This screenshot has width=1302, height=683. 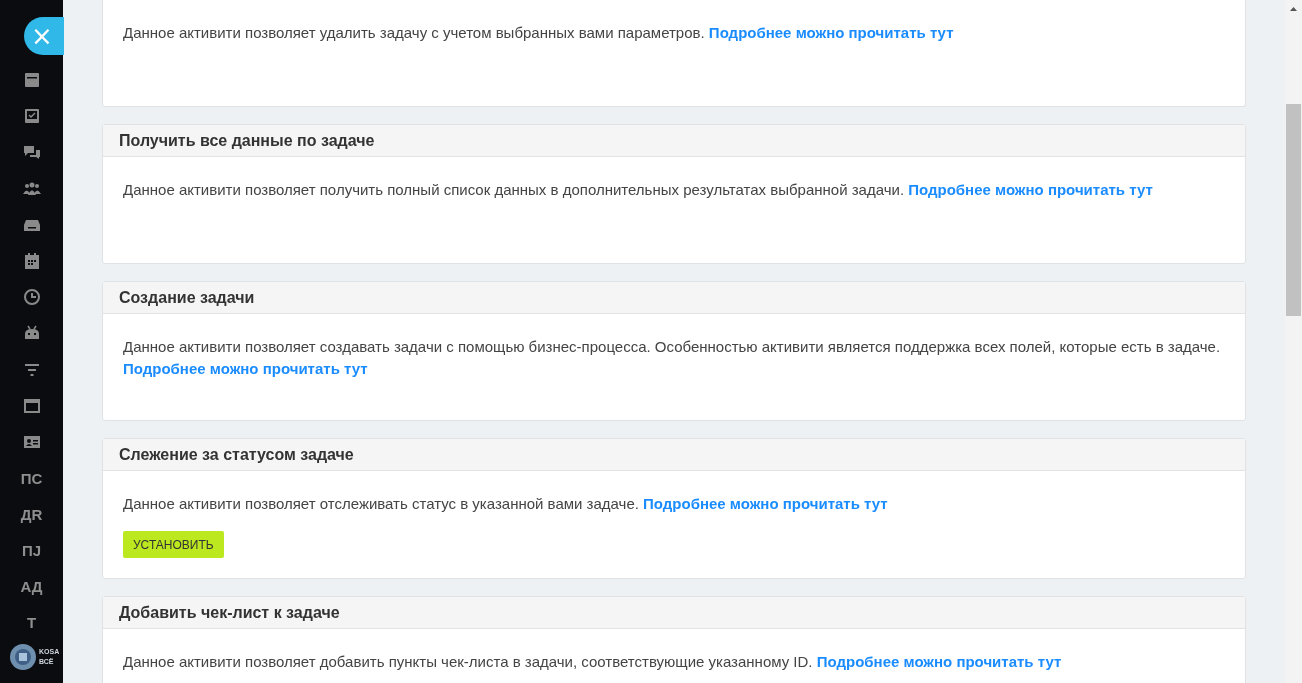 What do you see at coordinates (31, 152) in the screenshot?
I see `chat-icon` at bounding box center [31, 152].